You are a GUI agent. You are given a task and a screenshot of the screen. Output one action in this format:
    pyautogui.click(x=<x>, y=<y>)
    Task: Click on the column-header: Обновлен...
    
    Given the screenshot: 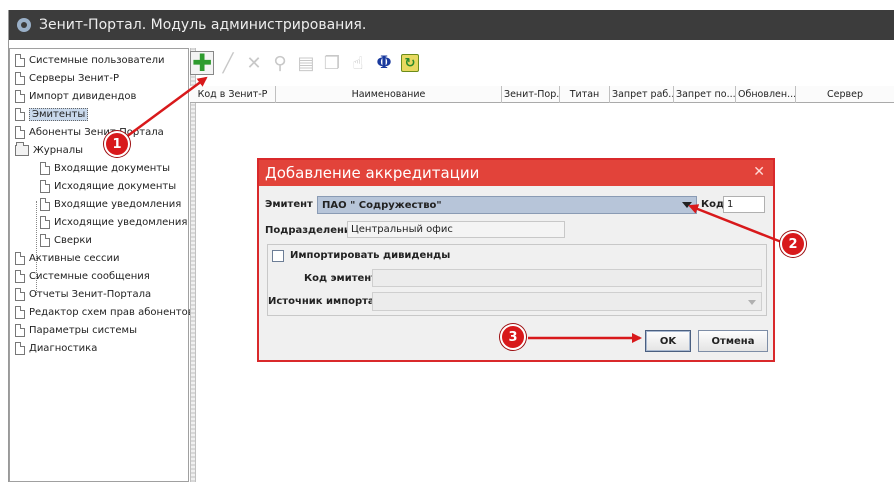 What is the action you would take?
    pyautogui.click(x=766, y=94)
    